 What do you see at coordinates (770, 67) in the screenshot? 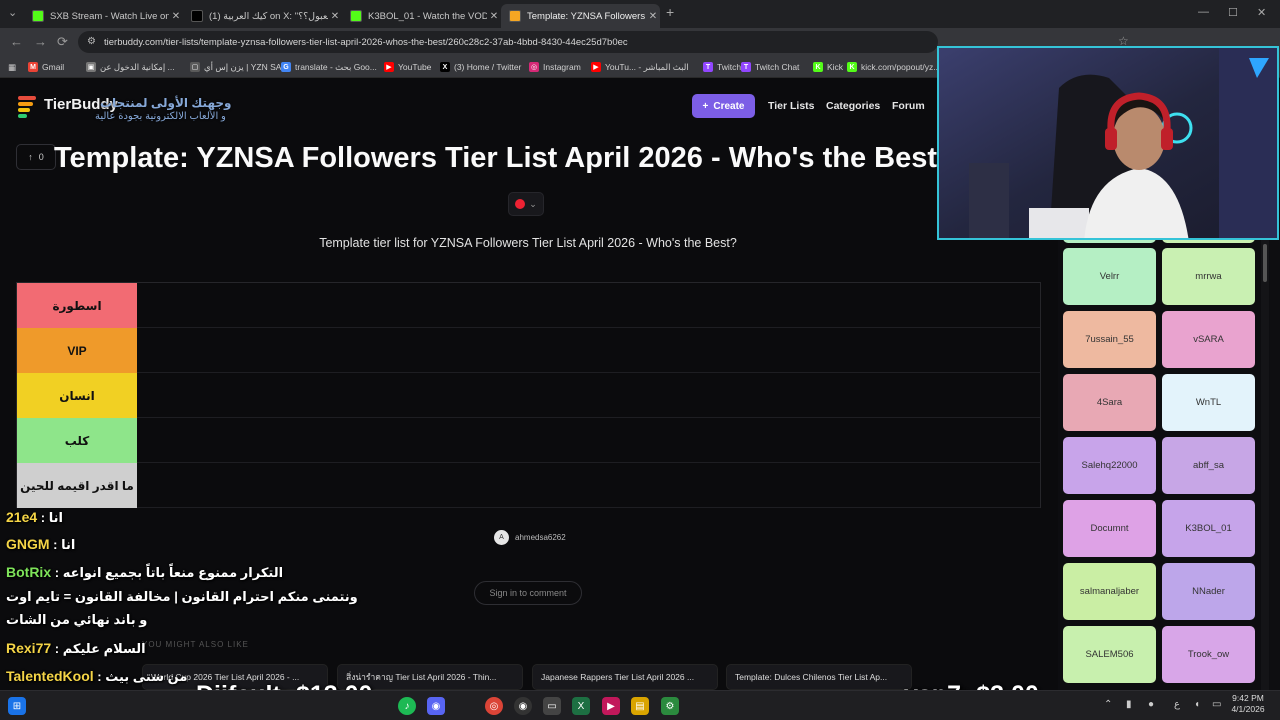
I see `bookmark-item: T Twitch Chat` at bounding box center [770, 67].